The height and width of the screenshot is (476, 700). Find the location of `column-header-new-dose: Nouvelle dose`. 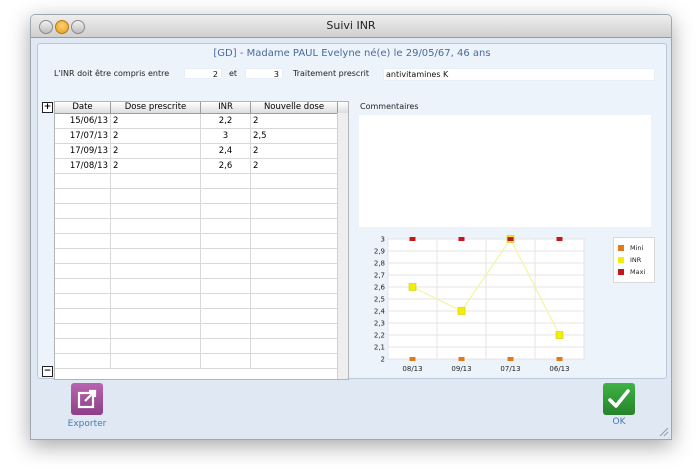

column-header-new-dose: Nouvelle dose is located at coordinates (294, 107).